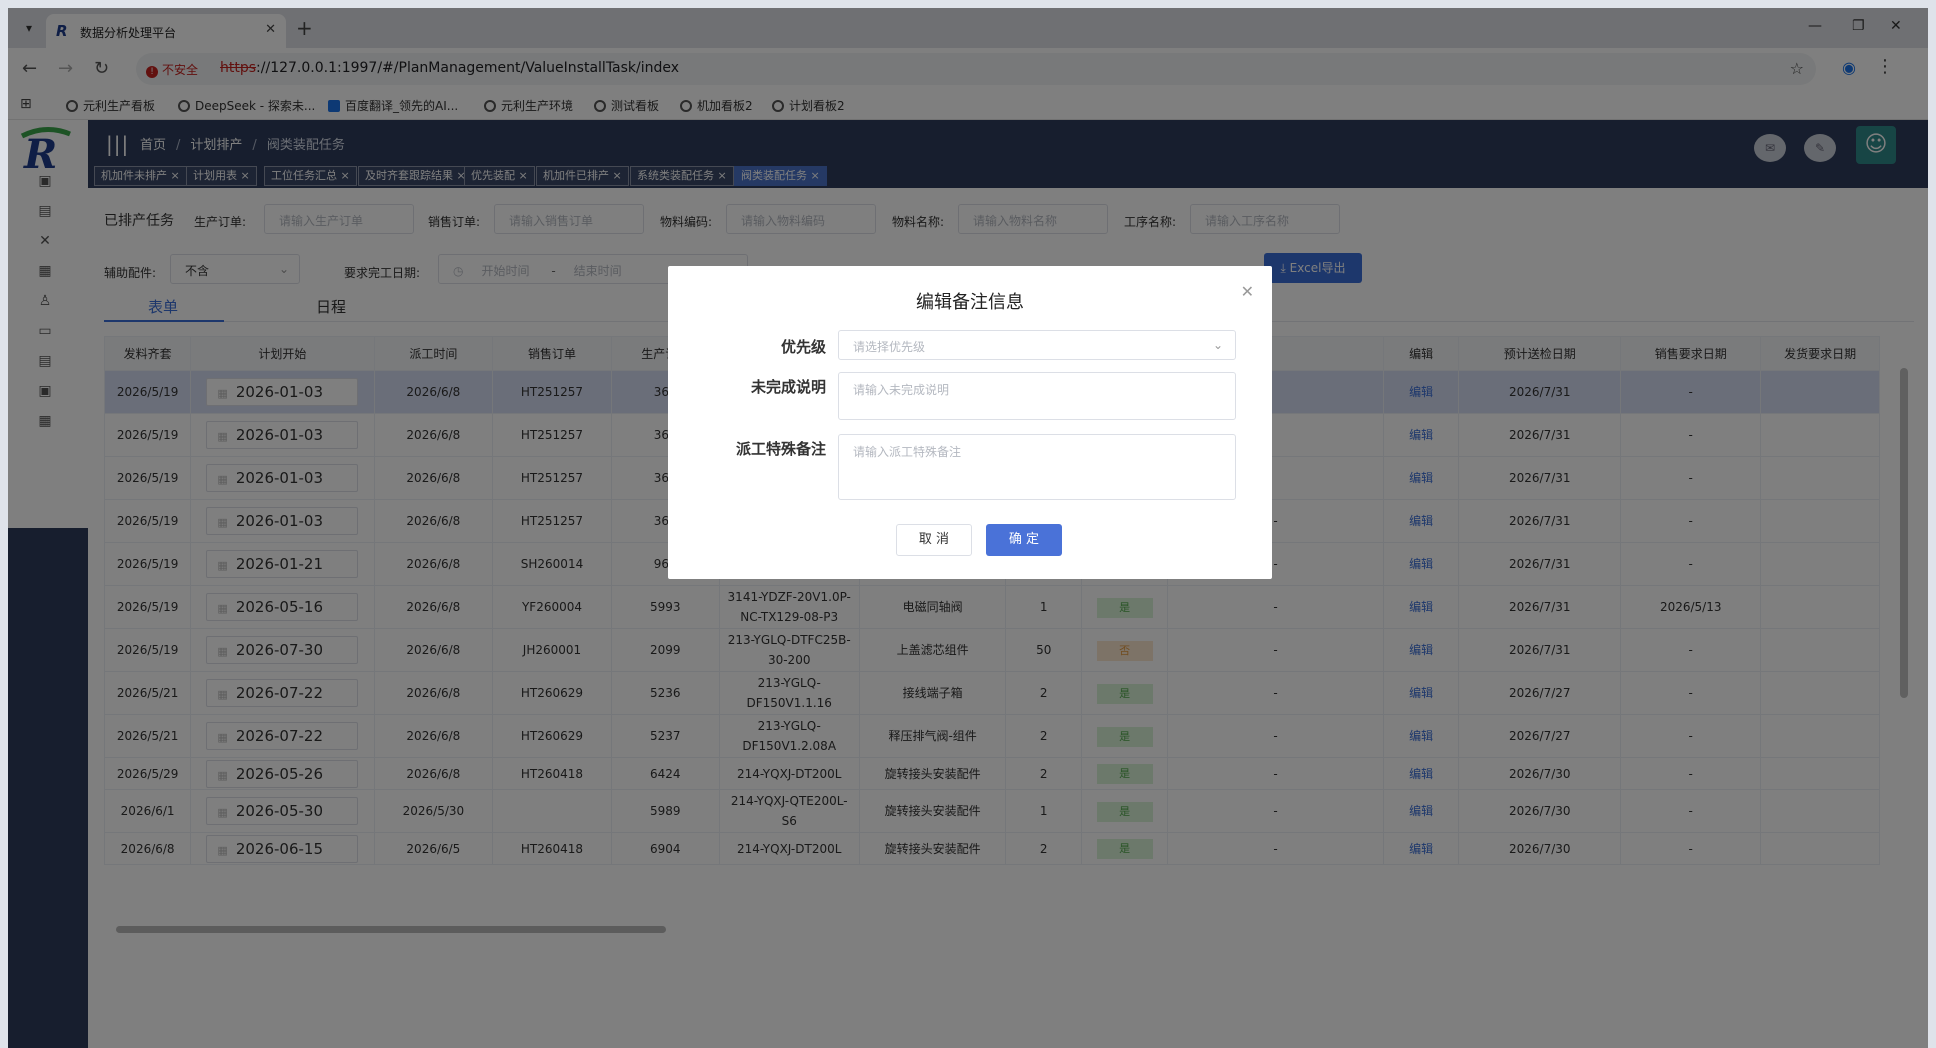 This screenshot has width=1936, height=1048. Describe the element at coordinates (780, 449) in the screenshot. I see `dispatch-remark-label: 派工特殊备注` at that location.